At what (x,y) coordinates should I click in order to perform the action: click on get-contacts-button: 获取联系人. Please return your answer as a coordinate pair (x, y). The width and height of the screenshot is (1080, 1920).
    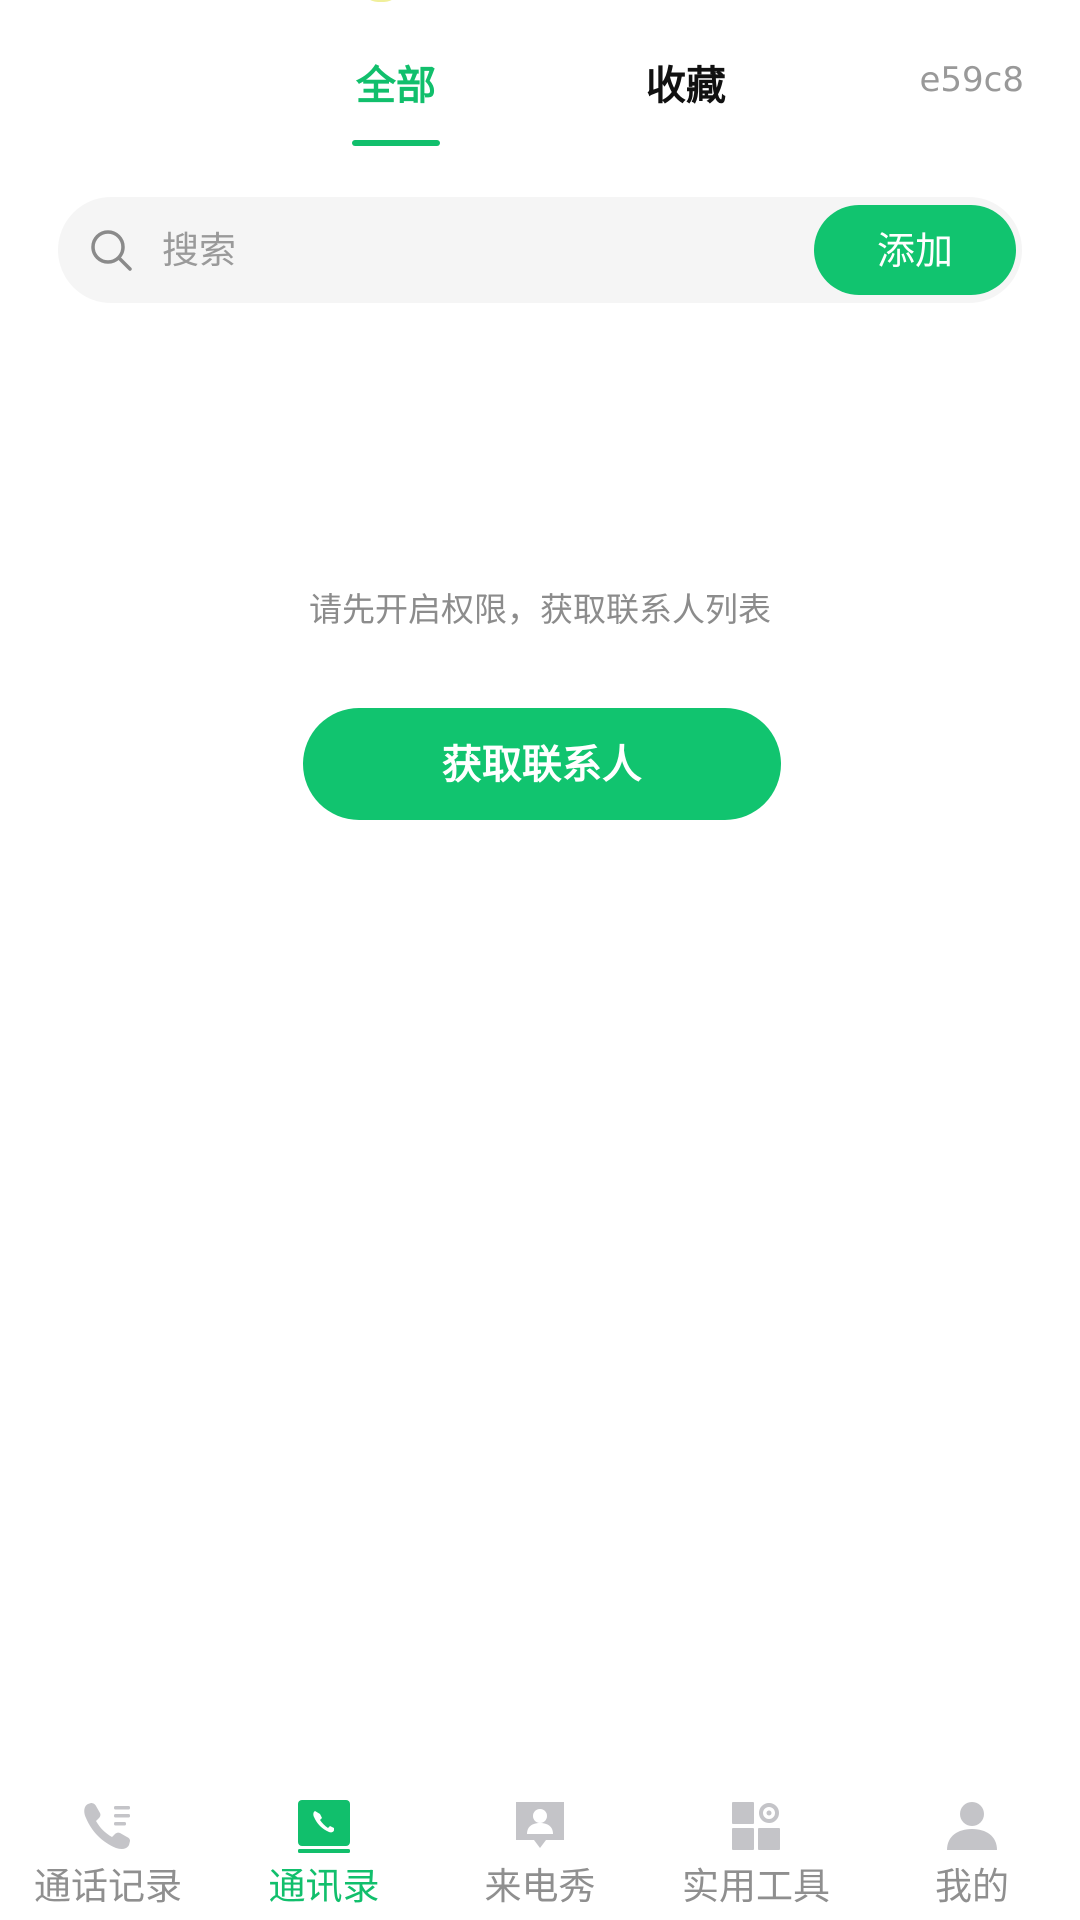
    Looking at the image, I should click on (542, 764).